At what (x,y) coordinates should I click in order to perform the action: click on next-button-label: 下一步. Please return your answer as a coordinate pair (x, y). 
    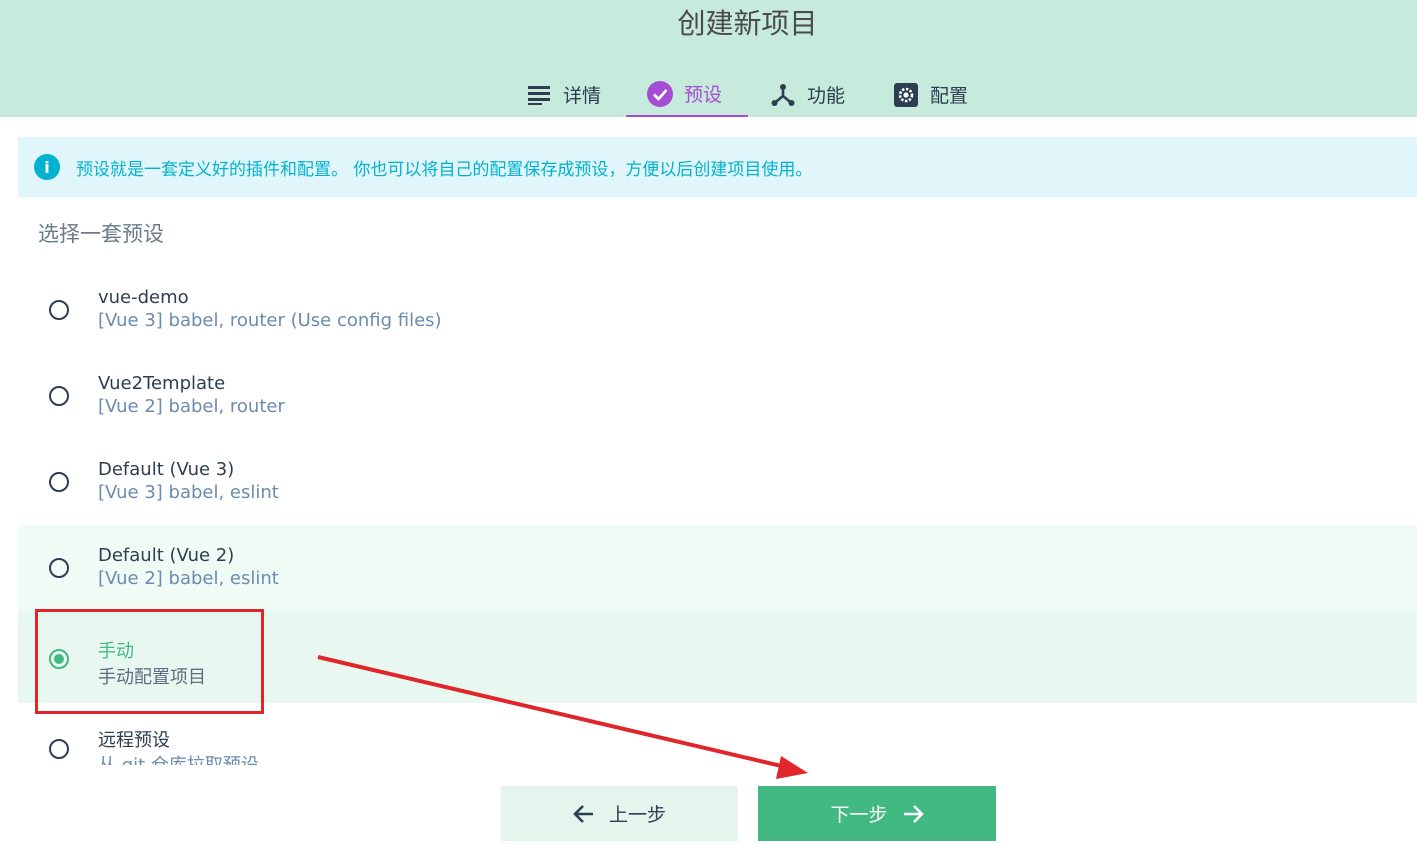
    Looking at the image, I should click on (859, 815).